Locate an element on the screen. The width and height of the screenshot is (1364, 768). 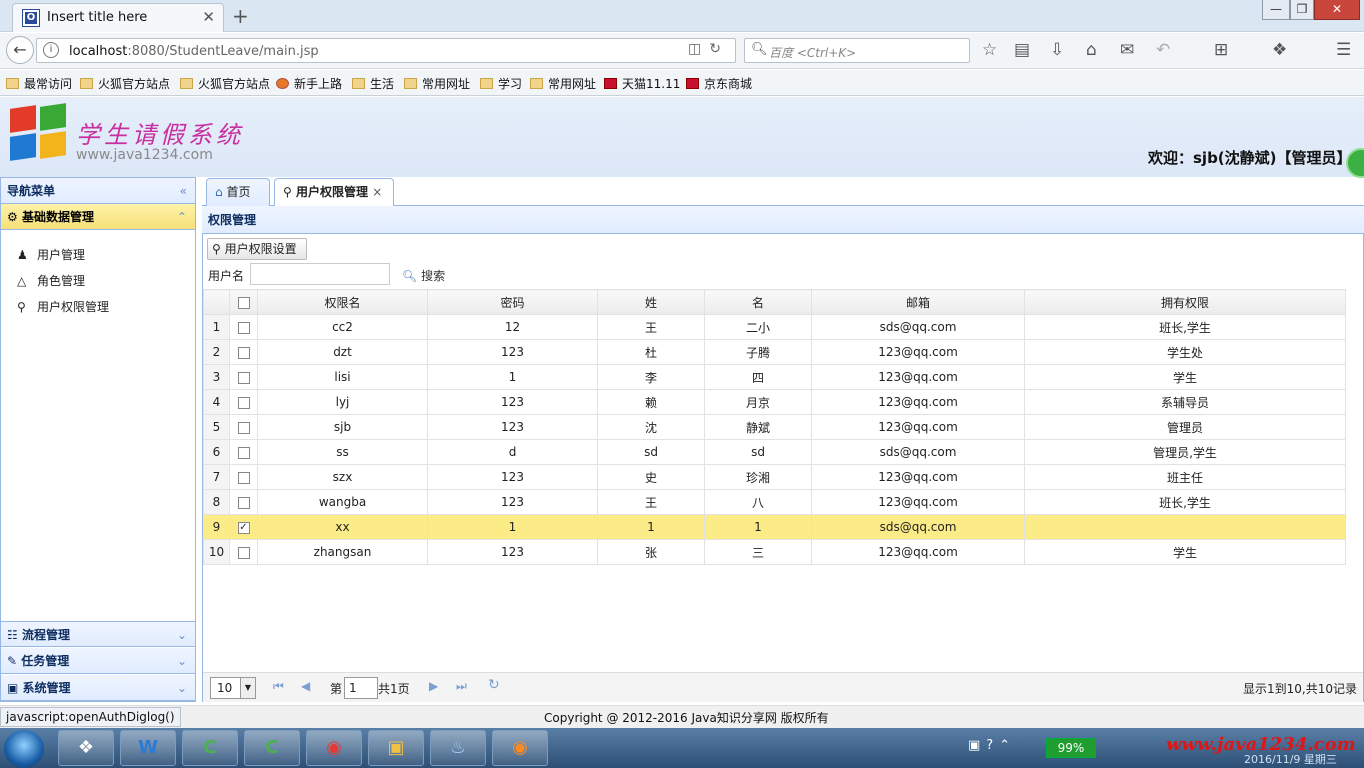
maximize-button: ❐ is located at coordinates (1302, 10).